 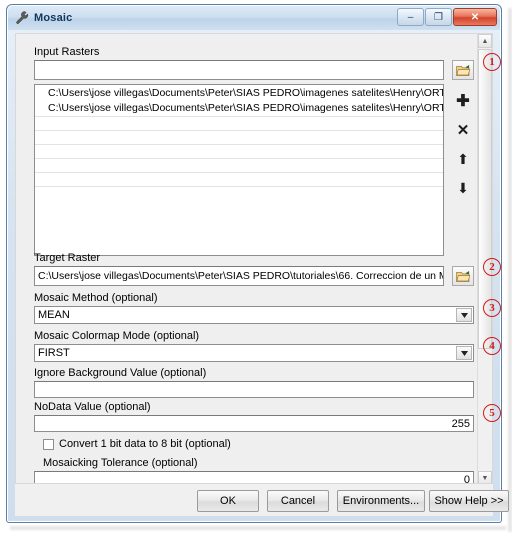 What do you see at coordinates (117, 336) in the screenshot?
I see `mosaic-colormap-mode-label: Mosaic Colormap Mode (optional)` at bounding box center [117, 336].